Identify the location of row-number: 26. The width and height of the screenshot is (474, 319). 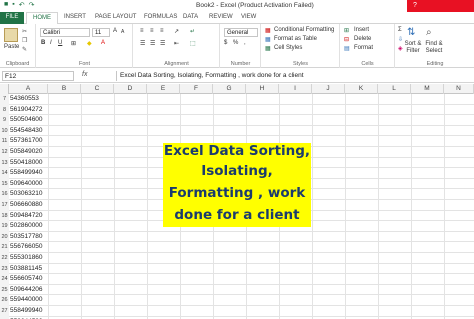
(4, 300).